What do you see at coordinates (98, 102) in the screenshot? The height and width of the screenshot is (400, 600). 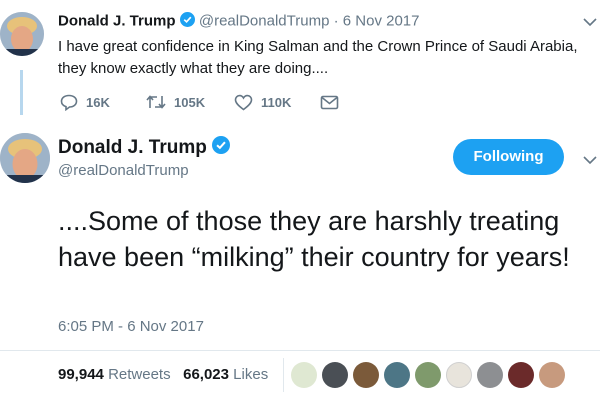 I see `reply-count: 16K` at bounding box center [98, 102].